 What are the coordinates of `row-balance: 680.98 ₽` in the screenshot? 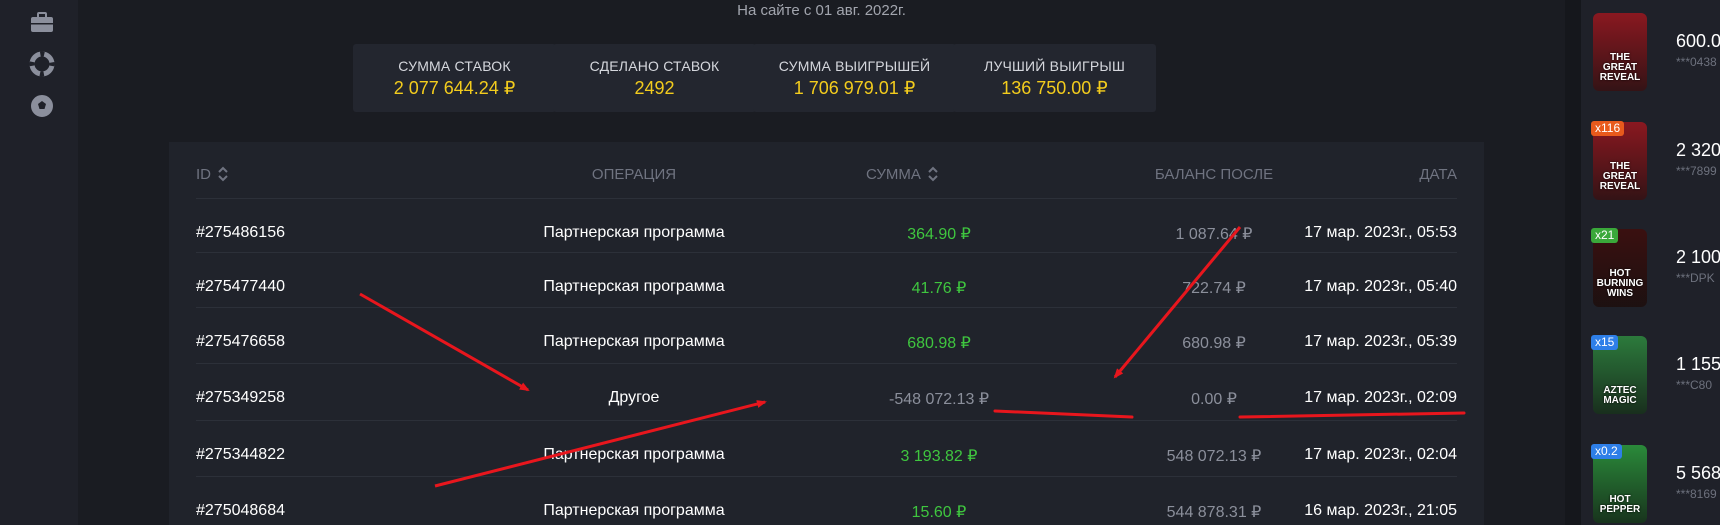 It's located at (1214, 343).